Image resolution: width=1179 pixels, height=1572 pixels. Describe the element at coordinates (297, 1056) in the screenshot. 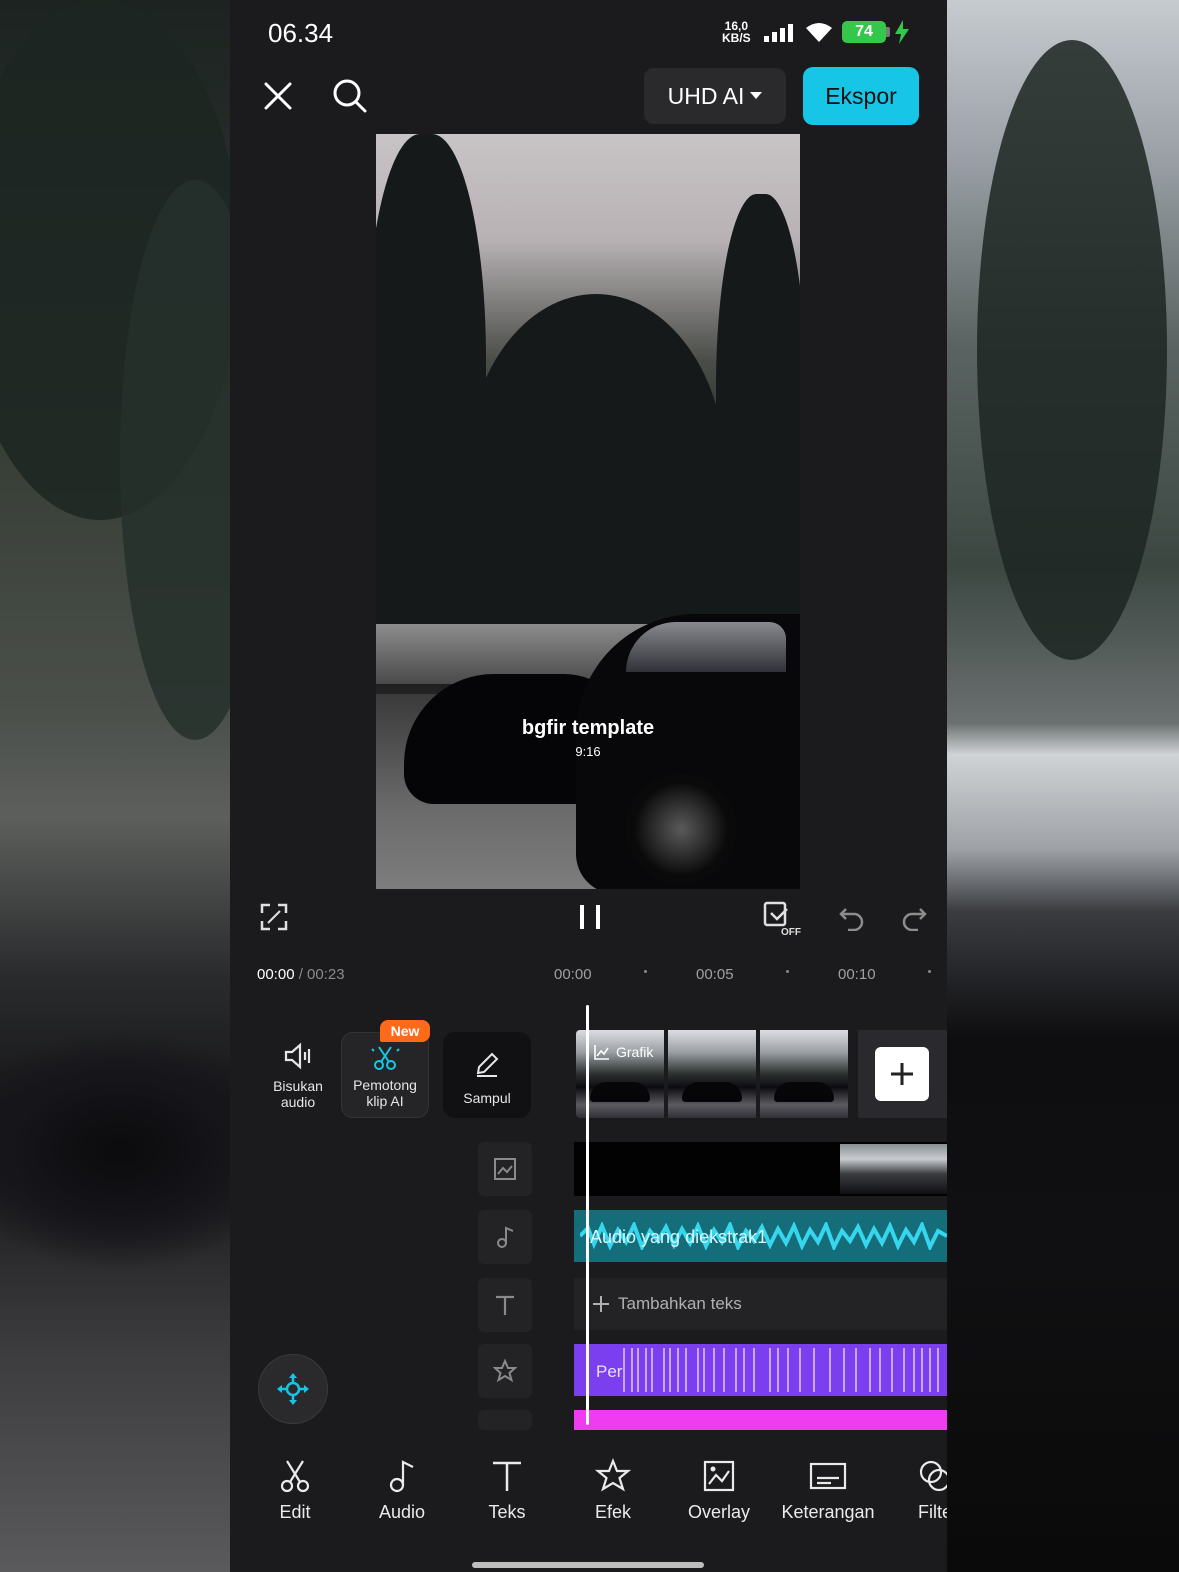

I see `speaker-icon` at that location.